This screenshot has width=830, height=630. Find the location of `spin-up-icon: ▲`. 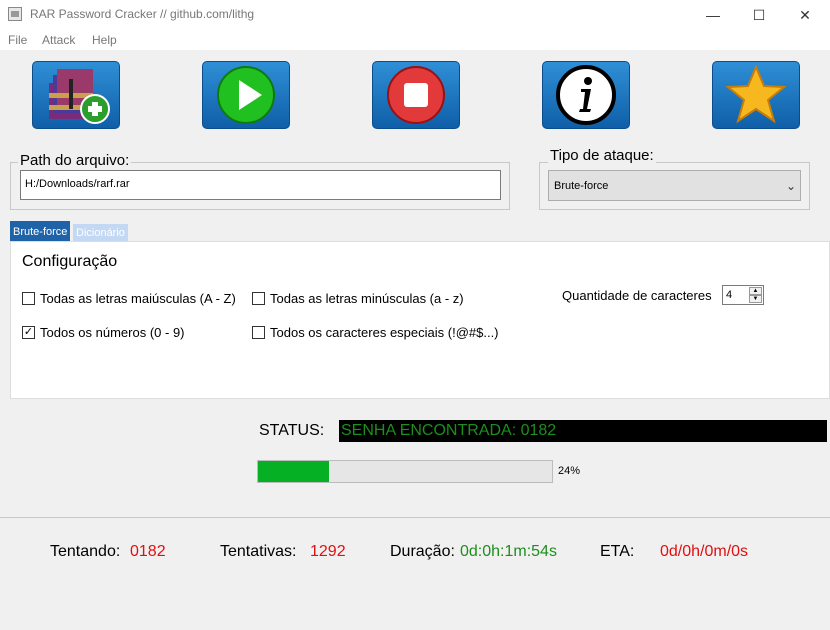

spin-up-icon: ▲ is located at coordinates (755, 291).